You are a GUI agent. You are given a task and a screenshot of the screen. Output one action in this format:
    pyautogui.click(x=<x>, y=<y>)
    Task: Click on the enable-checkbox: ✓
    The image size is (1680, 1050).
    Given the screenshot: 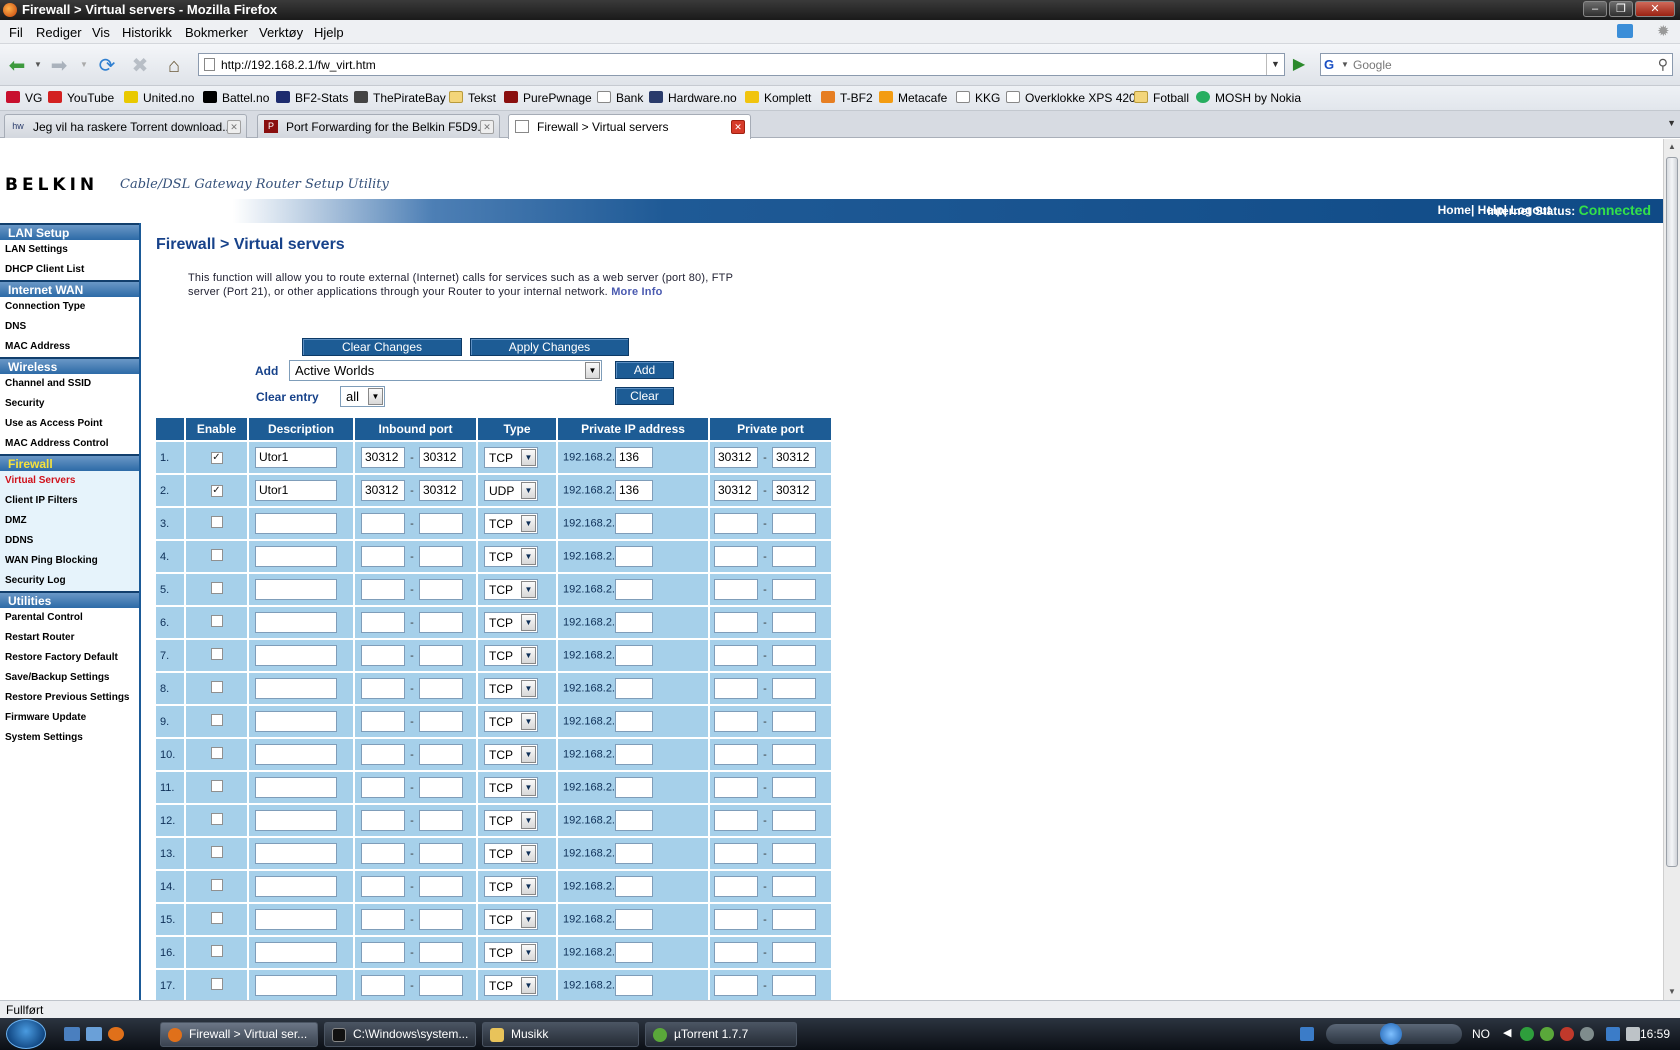 What is the action you would take?
    pyautogui.click(x=216, y=458)
    